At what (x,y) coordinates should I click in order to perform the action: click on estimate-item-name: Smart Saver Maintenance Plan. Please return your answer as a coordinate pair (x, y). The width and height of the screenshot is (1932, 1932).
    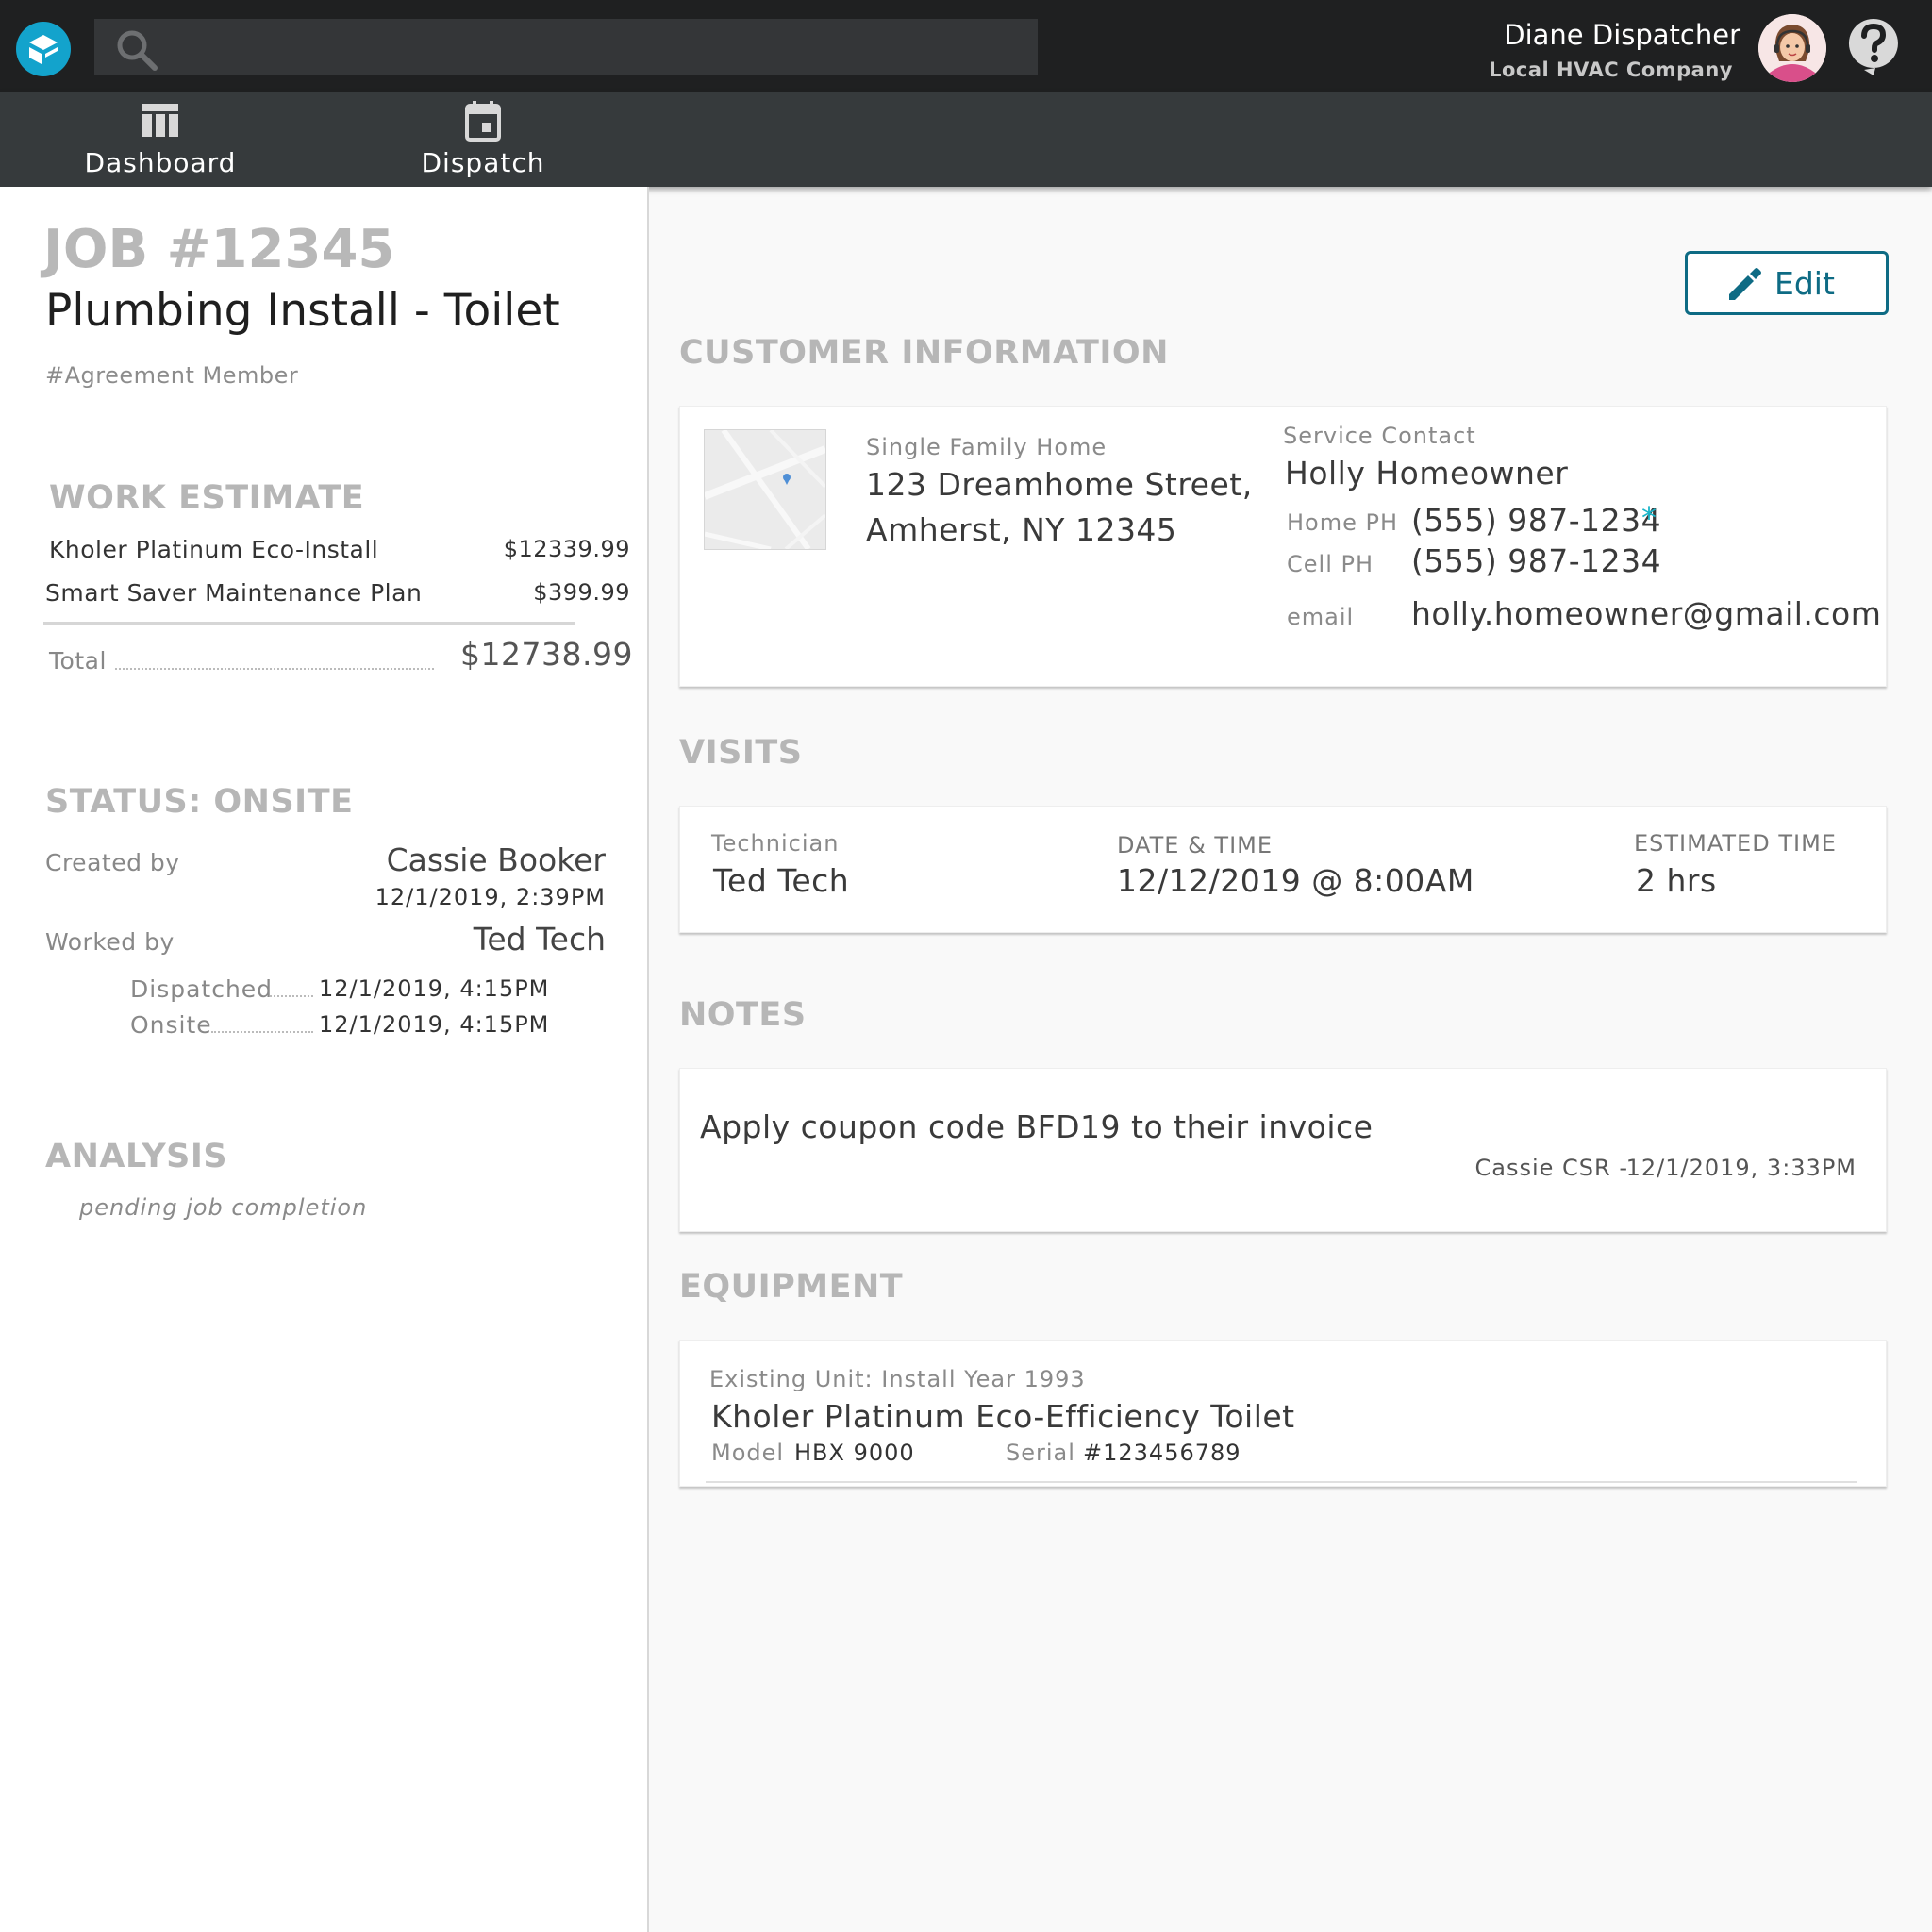
    Looking at the image, I should click on (234, 593).